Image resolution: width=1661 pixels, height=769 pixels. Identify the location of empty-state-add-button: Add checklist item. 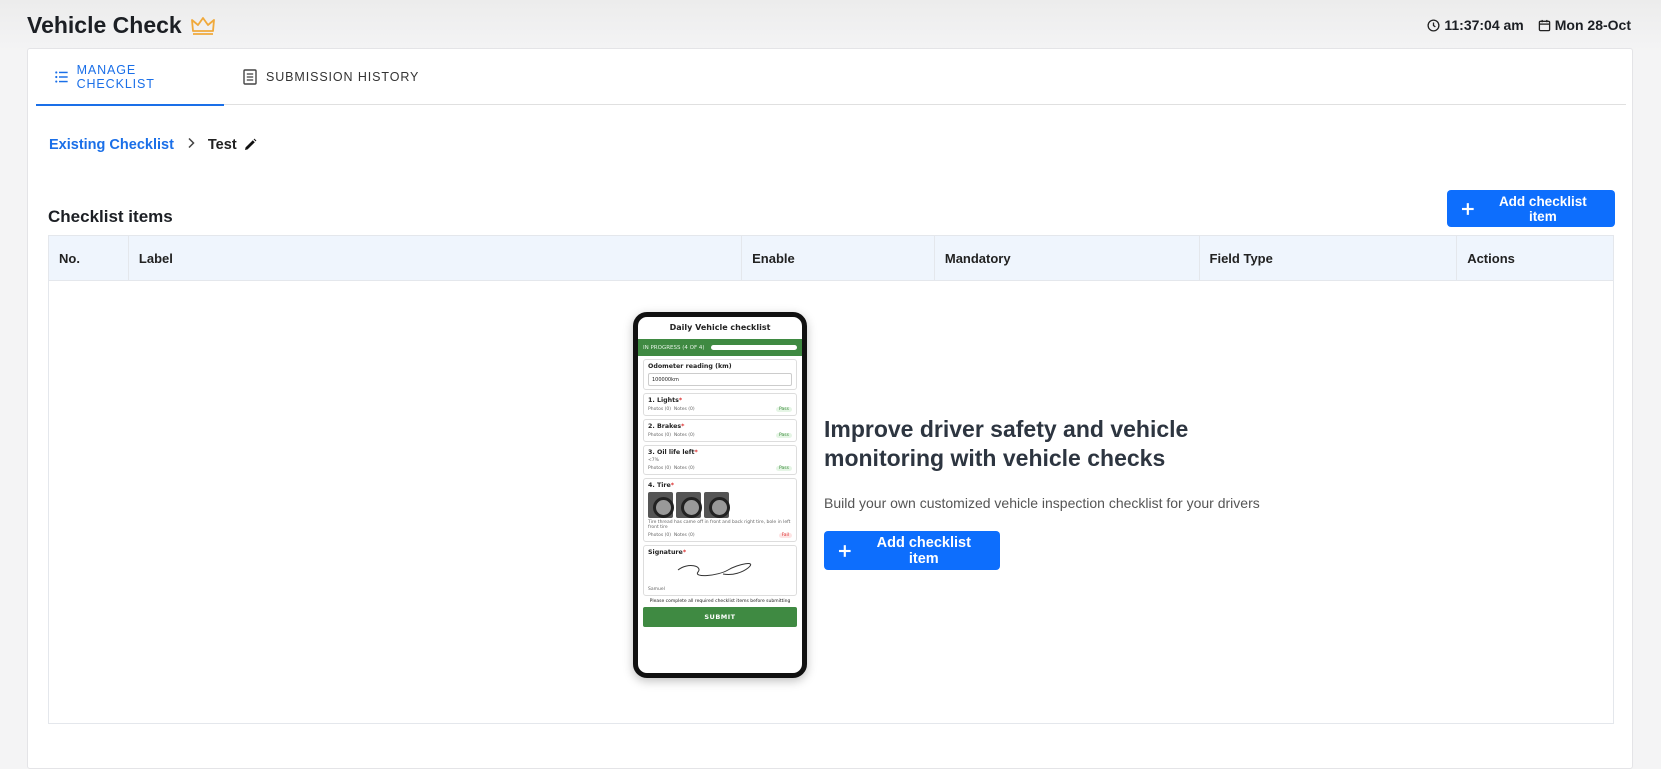
(912, 550).